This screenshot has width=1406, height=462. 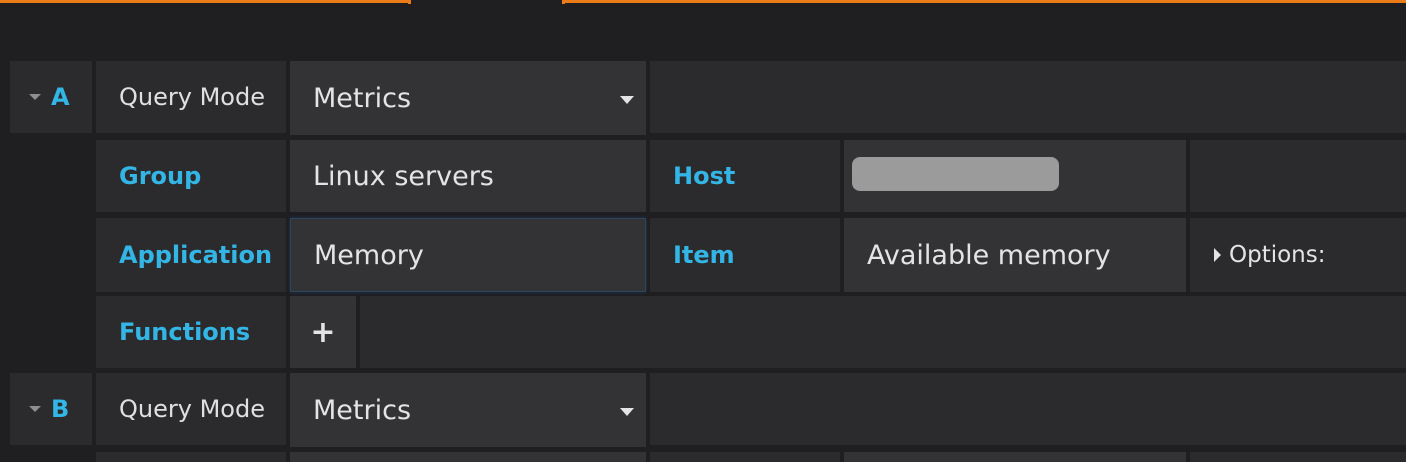 I want to click on application-input: Memory, so click(x=468, y=255).